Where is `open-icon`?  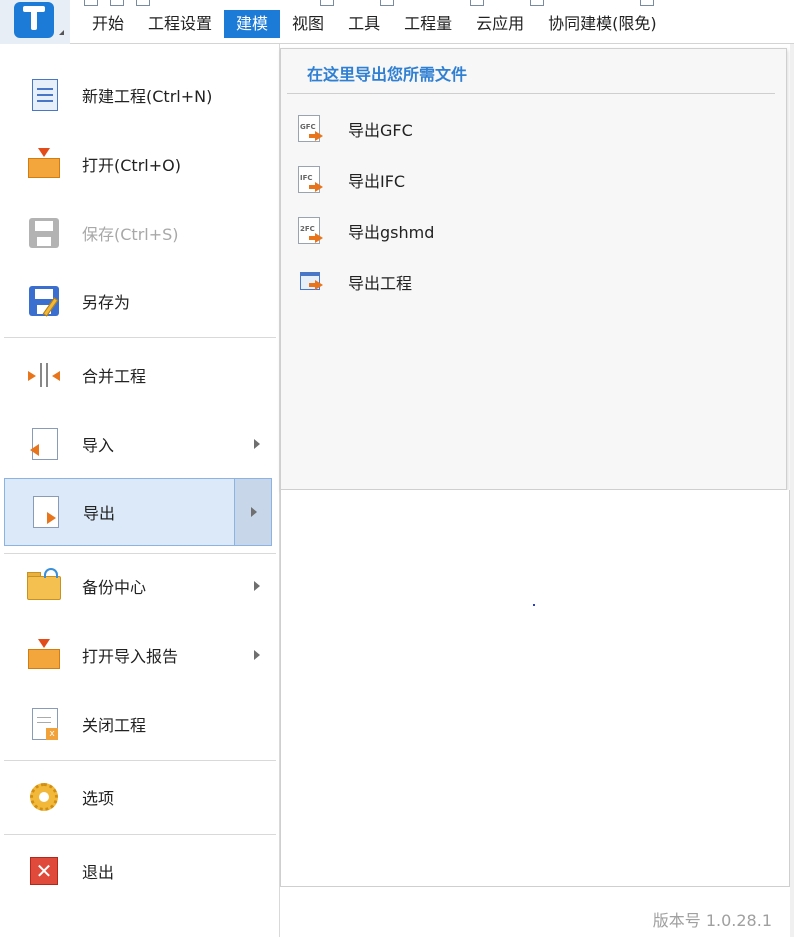
open-icon is located at coordinates (44, 164).